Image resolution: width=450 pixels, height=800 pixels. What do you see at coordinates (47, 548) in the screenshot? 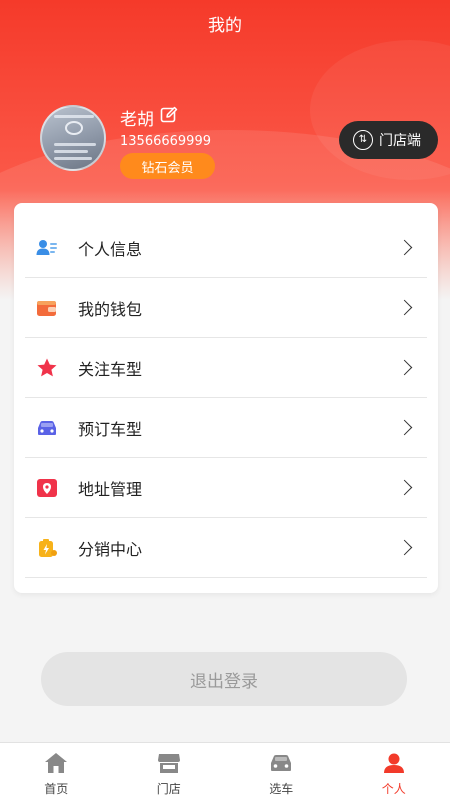
I see `battery-bolt-icon` at bounding box center [47, 548].